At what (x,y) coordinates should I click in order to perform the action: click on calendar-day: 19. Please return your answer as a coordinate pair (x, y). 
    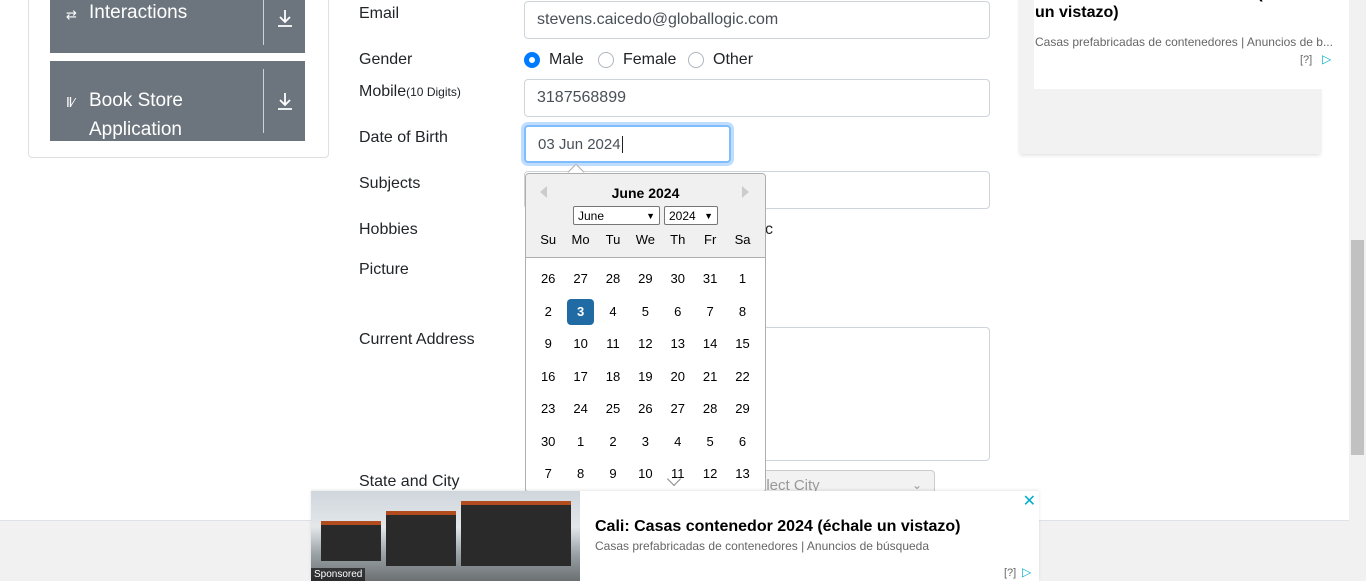
    Looking at the image, I should click on (645, 377).